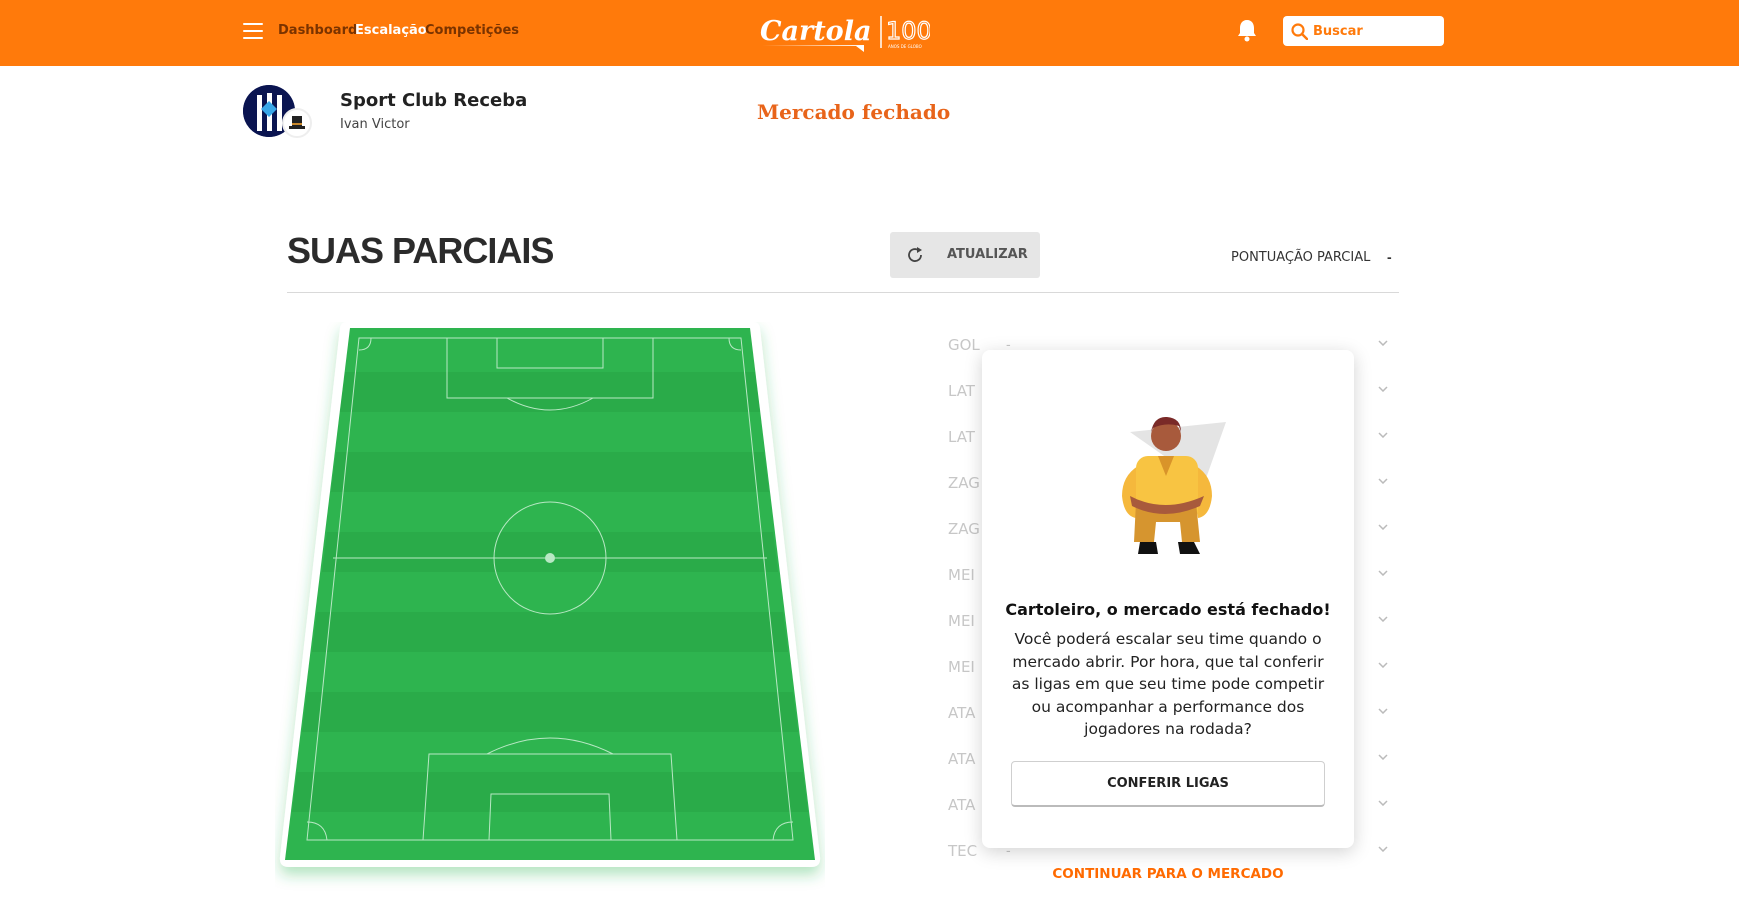 The image size is (1739, 902). What do you see at coordinates (1389, 257) in the screenshot?
I see `partial-score-value: -` at bounding box center [1389, 257].